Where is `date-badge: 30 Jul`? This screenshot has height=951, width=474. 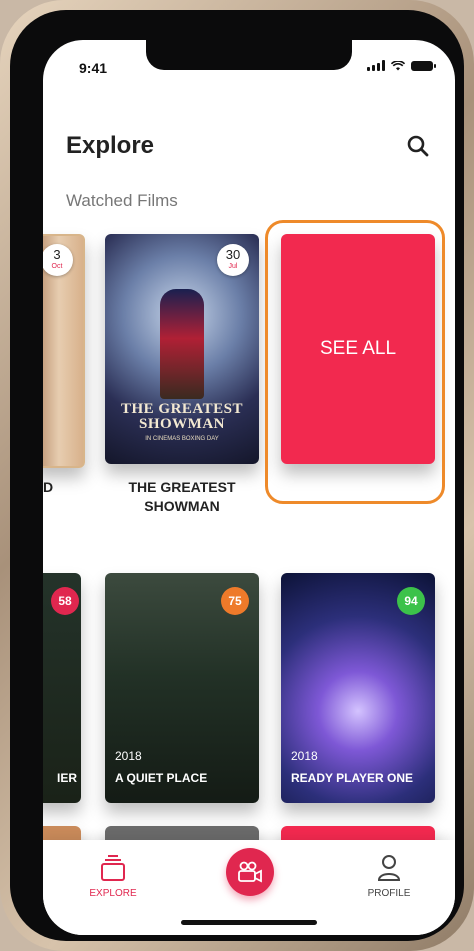 date-badge: 30 Jul is located at coordinates (233, 260).